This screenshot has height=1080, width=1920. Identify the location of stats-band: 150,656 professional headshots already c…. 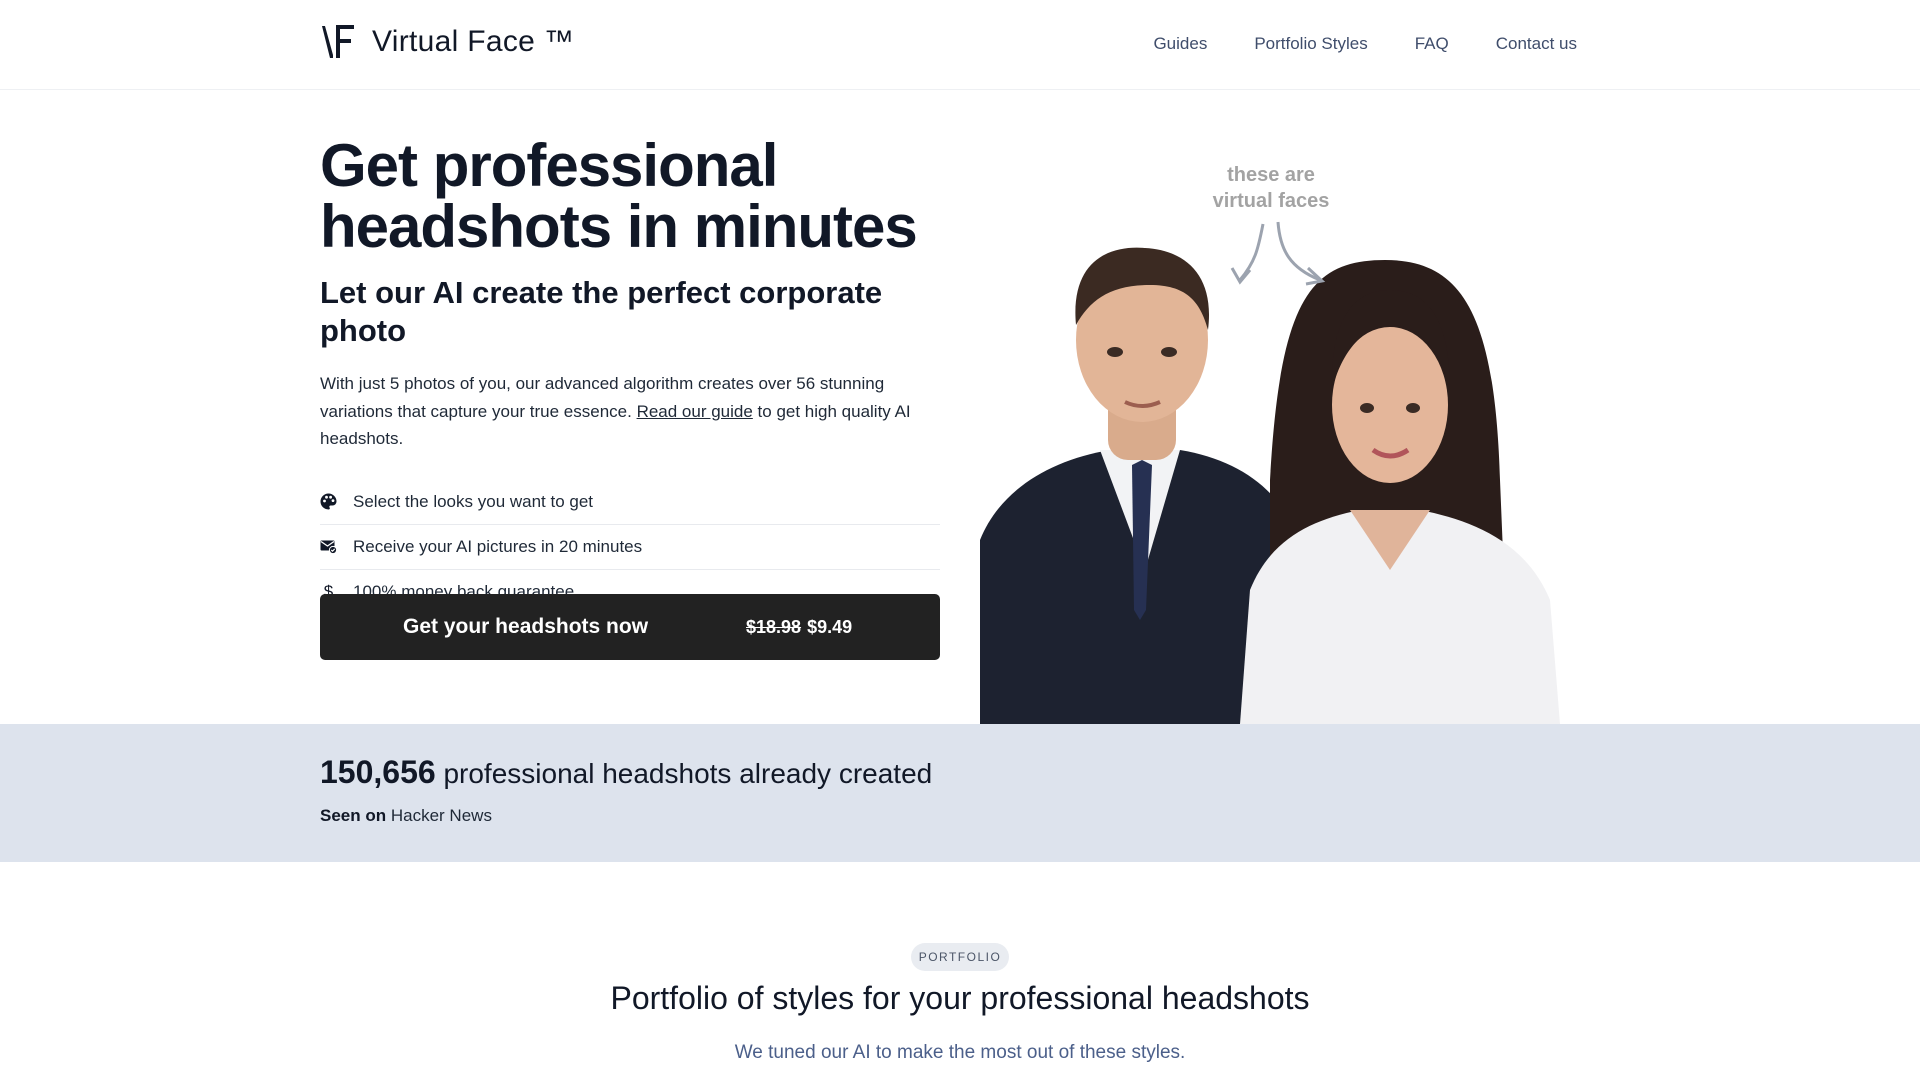
(960, 793).